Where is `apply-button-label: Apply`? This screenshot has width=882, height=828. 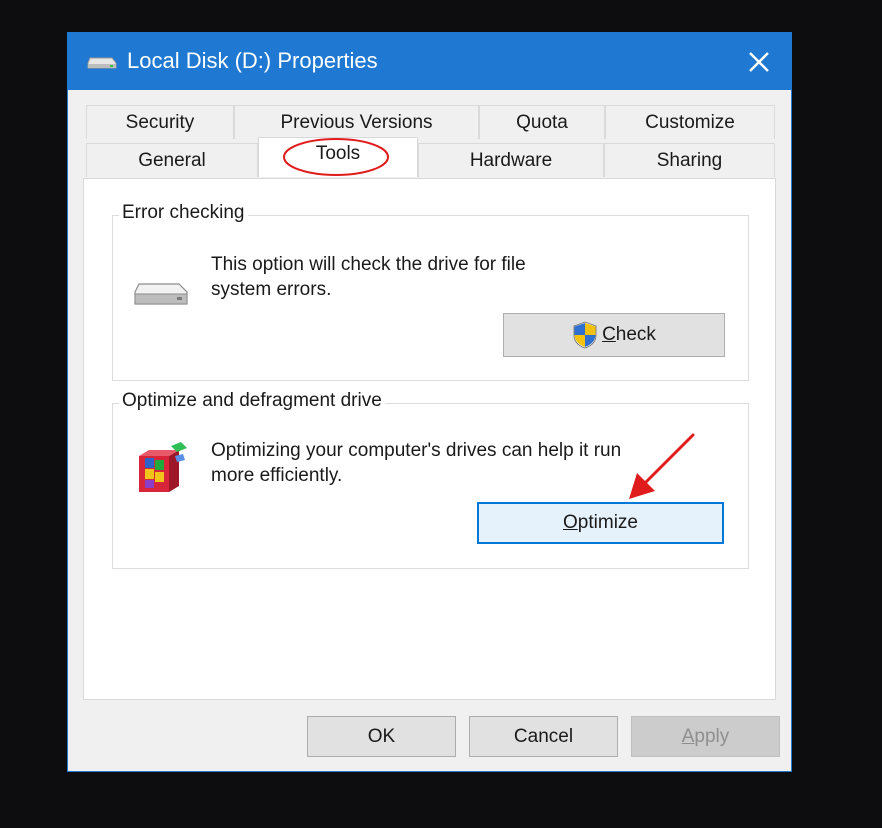 apply-button-label: Apply is located at coordinates (705, 736).